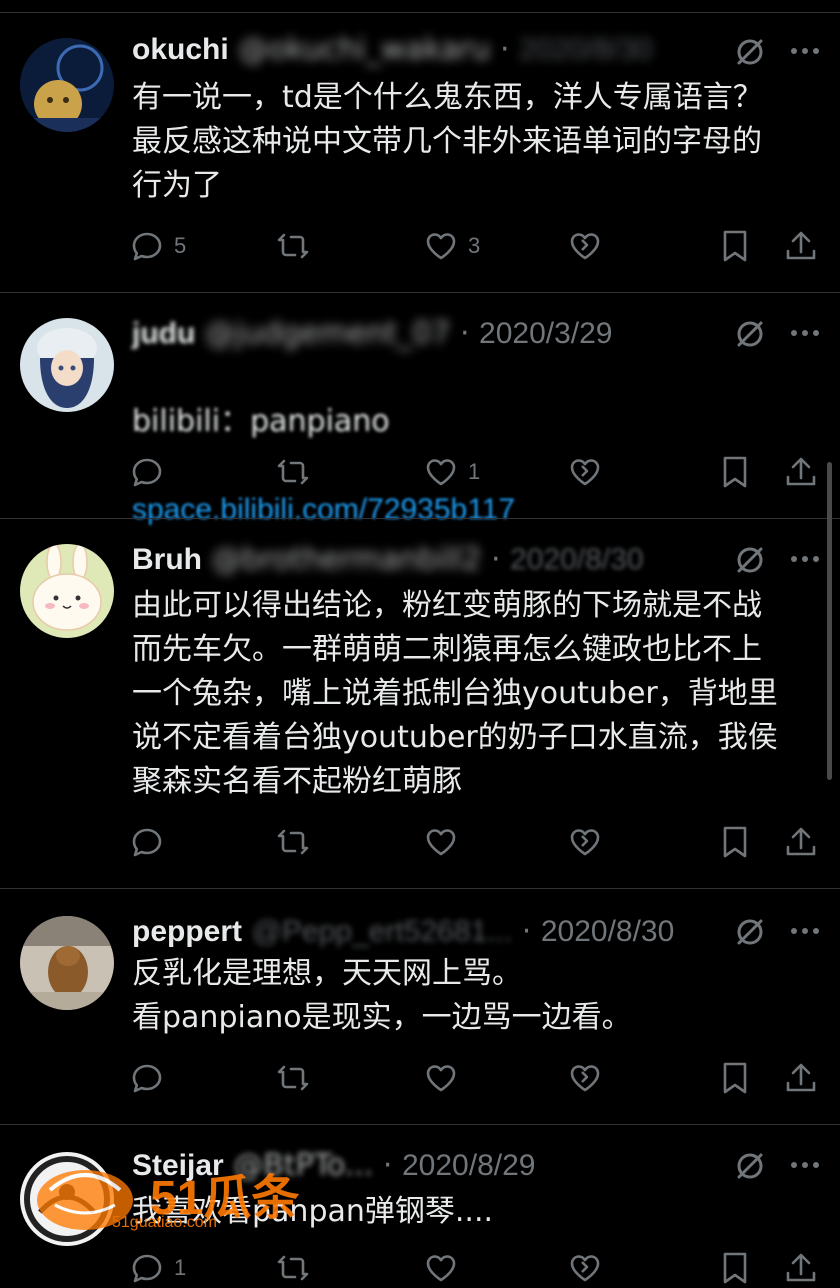 Image resolution: width=840 pixels, height=1288 pixels. What do you see at coordinates (545, 333) in the screenshot?
I see `timestamp: 2020/3/29` at bounding box center [545, 333].